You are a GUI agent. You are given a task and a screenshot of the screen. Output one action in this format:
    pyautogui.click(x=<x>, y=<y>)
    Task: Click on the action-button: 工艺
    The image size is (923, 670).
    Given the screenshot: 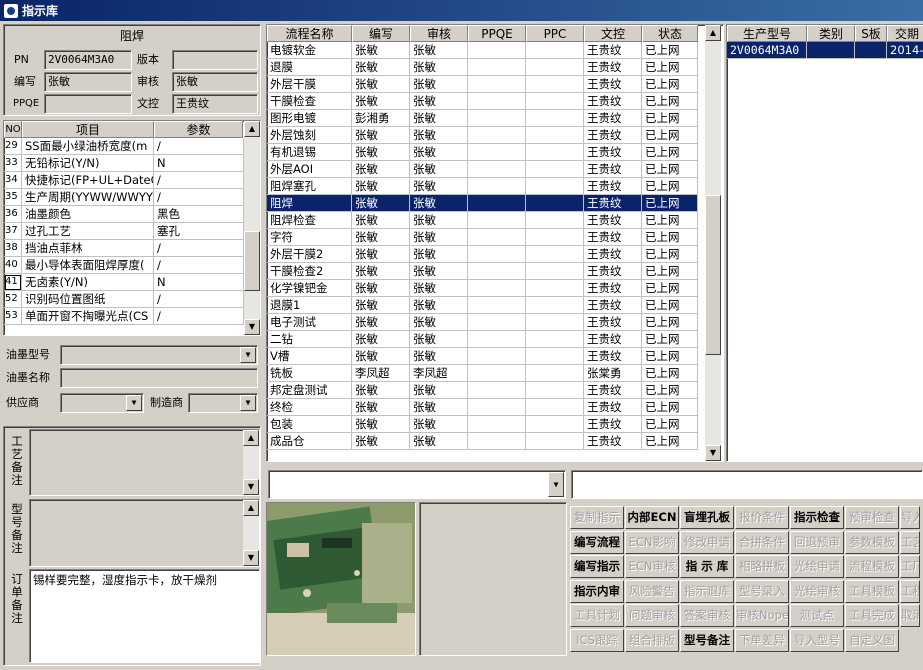 What is the action you would take?
    pyautogui.click(x=910, y=542)
    